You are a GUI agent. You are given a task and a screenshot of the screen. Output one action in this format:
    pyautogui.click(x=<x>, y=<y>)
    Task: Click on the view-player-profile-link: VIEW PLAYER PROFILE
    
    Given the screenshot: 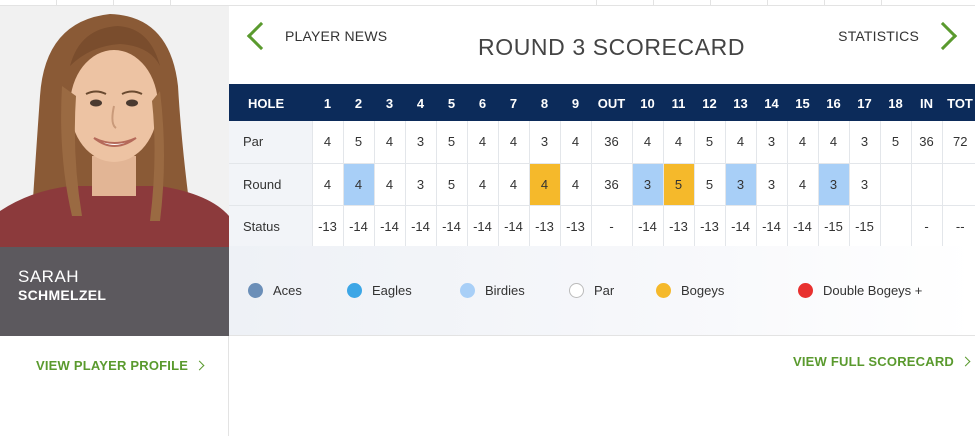 What is the action you would take?
    pyautogui.click(x=120, y=365)
    